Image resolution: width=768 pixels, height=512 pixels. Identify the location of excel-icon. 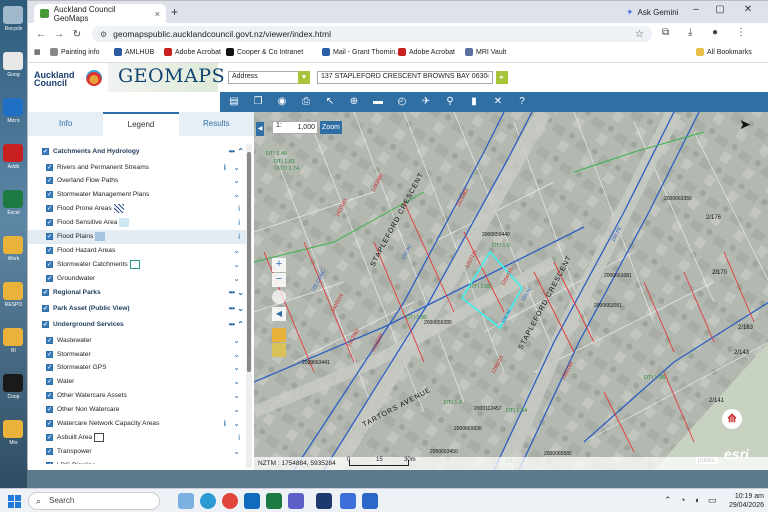
(274, 501).